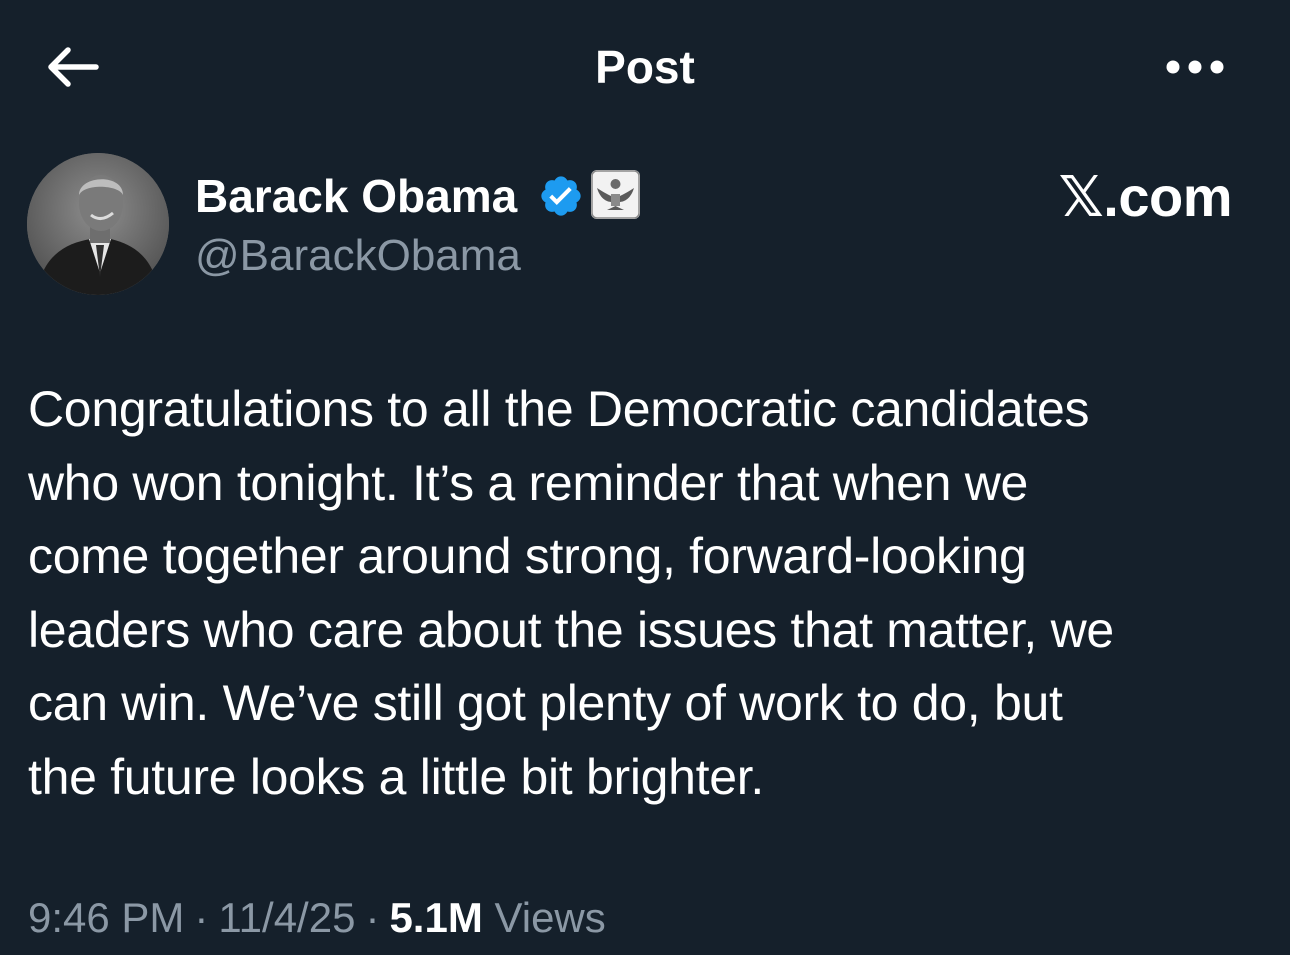 Image resolution: width=1290 pixels, height=955 pixels. Describe the element at coordinates (1145, 196) in the screenshot. I see `site-watermark: 𝕏.com` at that location.